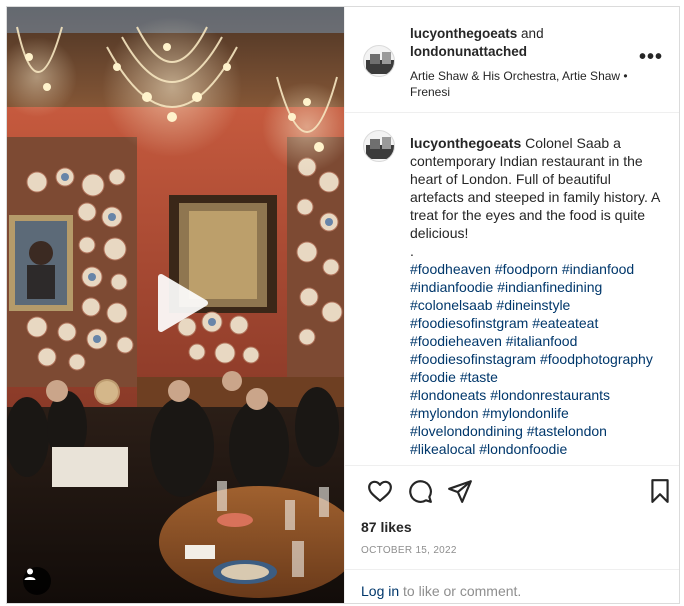 This screenshot has height=606, width=684. What do you see at coordinates (30, 574) in the screenshot?
I see `user-tag-icon` at bounding box center [30, 574].